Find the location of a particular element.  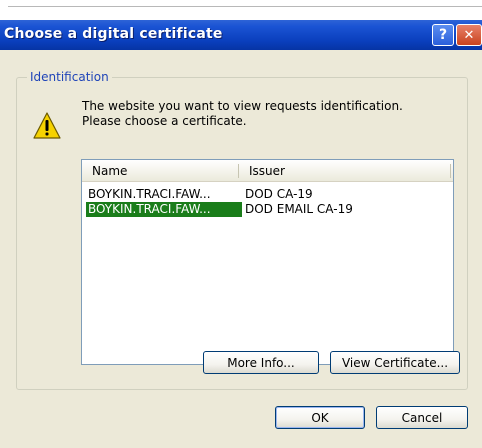

certificate-row: BOYKIN.TRACI.FAW... DOD CA-19 is located at coordinates (267, 194).